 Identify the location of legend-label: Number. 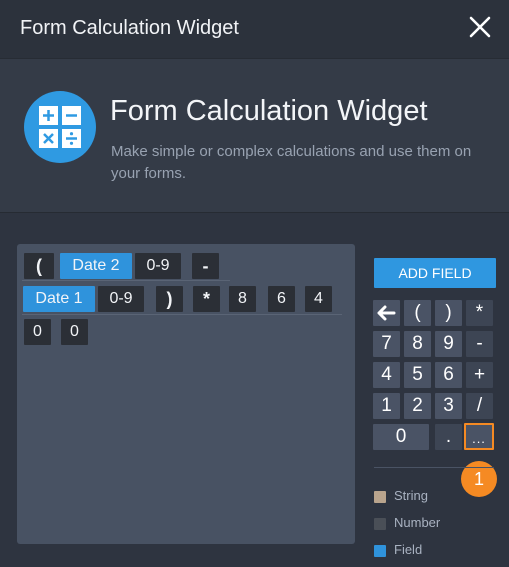
(417, 522).